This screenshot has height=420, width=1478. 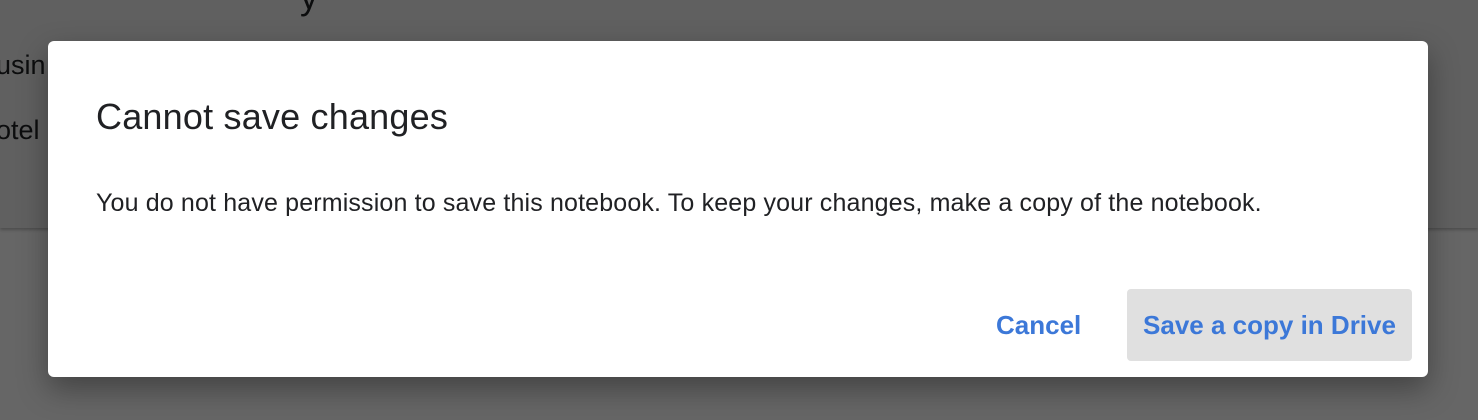 I want to click on save-copy-in-drive-button: Save a copy in Drive, so click(x=1269, y=325).